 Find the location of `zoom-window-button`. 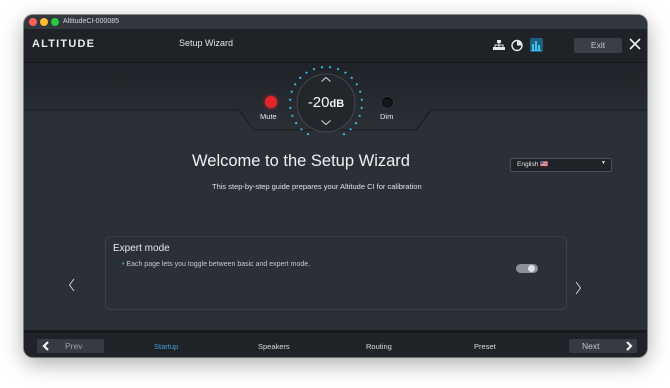

zoom-window-button is located at coordinates (55, 22).